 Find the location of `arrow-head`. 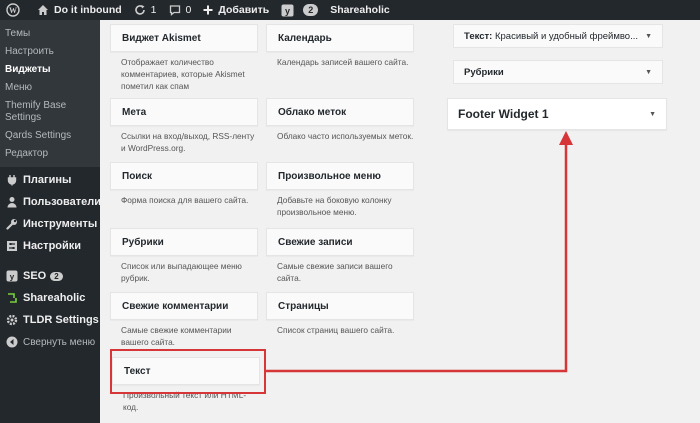

arrow-head is located at coordinates (566, 138).